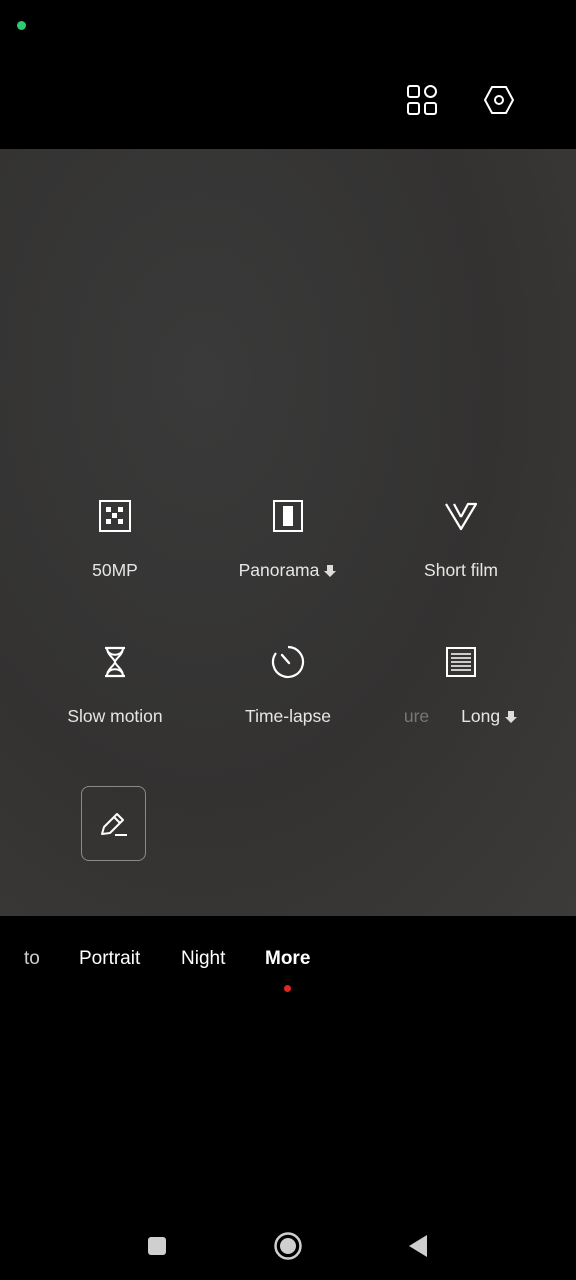  Describe the element at coordinates (157, 1246) in the screenshot. I see `recents-square-icon` at that location.